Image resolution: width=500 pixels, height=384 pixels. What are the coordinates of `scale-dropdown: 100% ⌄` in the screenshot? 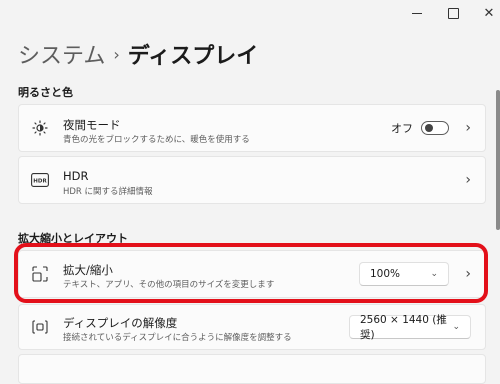 It's located at (404, 274).